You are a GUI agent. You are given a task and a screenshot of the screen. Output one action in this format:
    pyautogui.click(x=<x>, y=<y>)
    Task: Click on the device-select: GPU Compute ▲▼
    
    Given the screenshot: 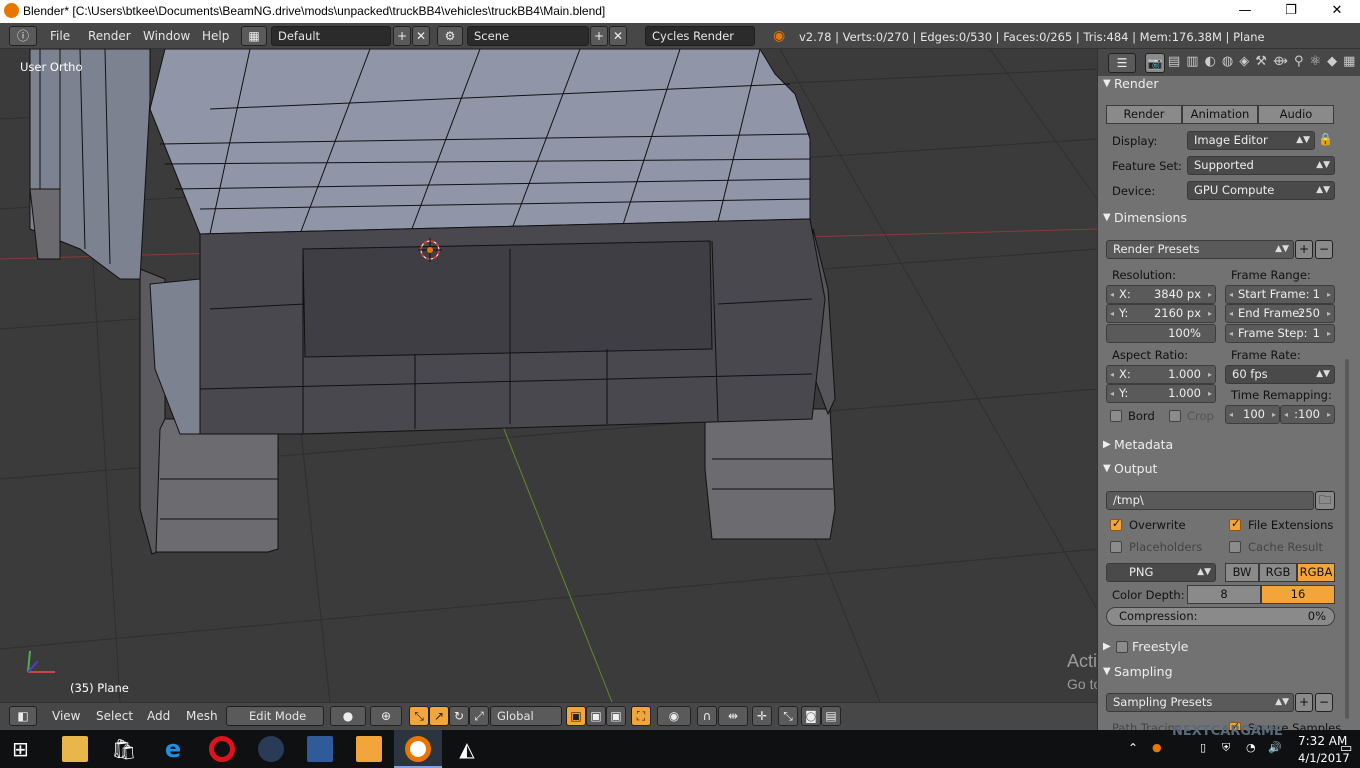 What is the action you would take?
    pyautogui.click(x=1261, y=190)
    